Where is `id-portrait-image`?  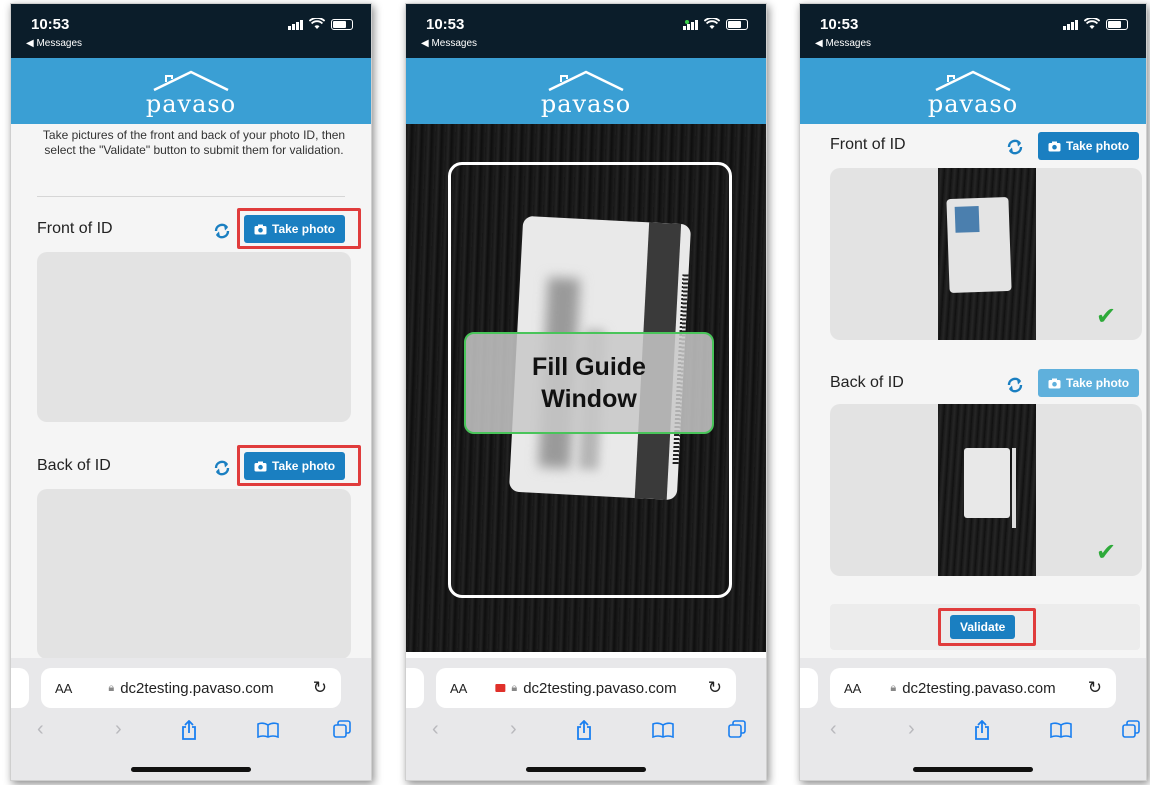
id-portrait-image is located at coordinates (967, 219).